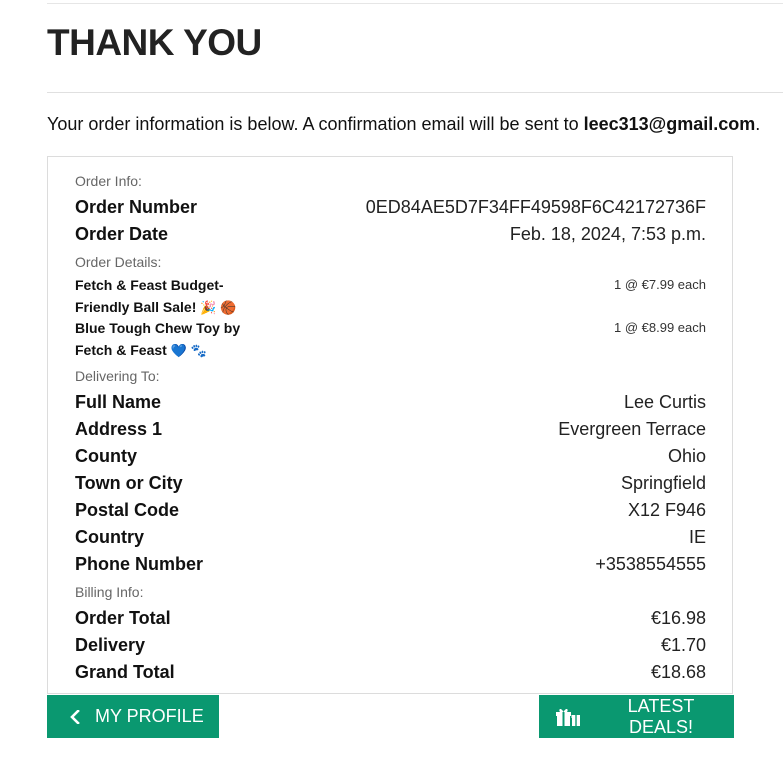  What do you see at coordinates (660, 327) in the screenshot?
I see `order-item-qty: 1 @ €8.99 each` at bounding box center [660, 327].